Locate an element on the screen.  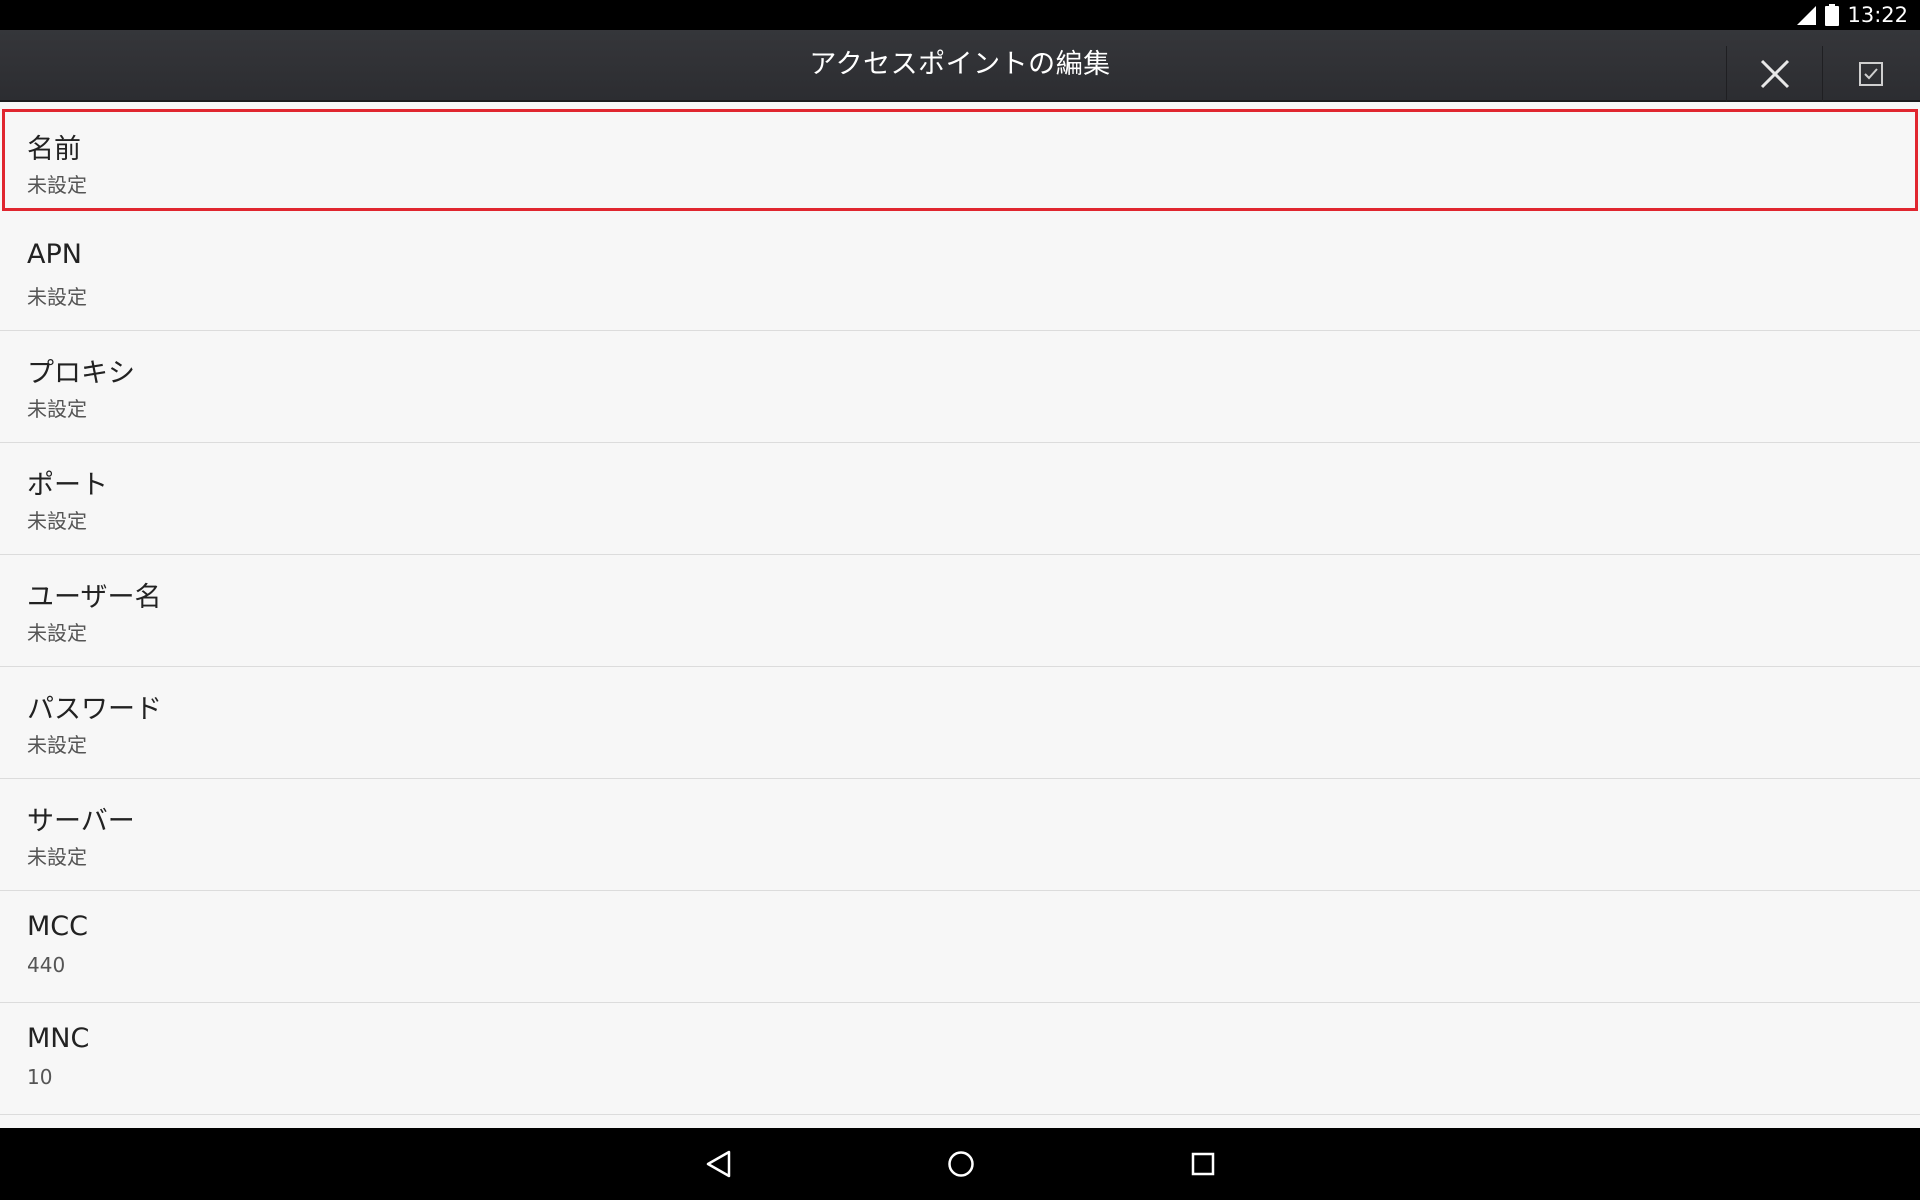
home-button is located at coordinates (961, 1164).